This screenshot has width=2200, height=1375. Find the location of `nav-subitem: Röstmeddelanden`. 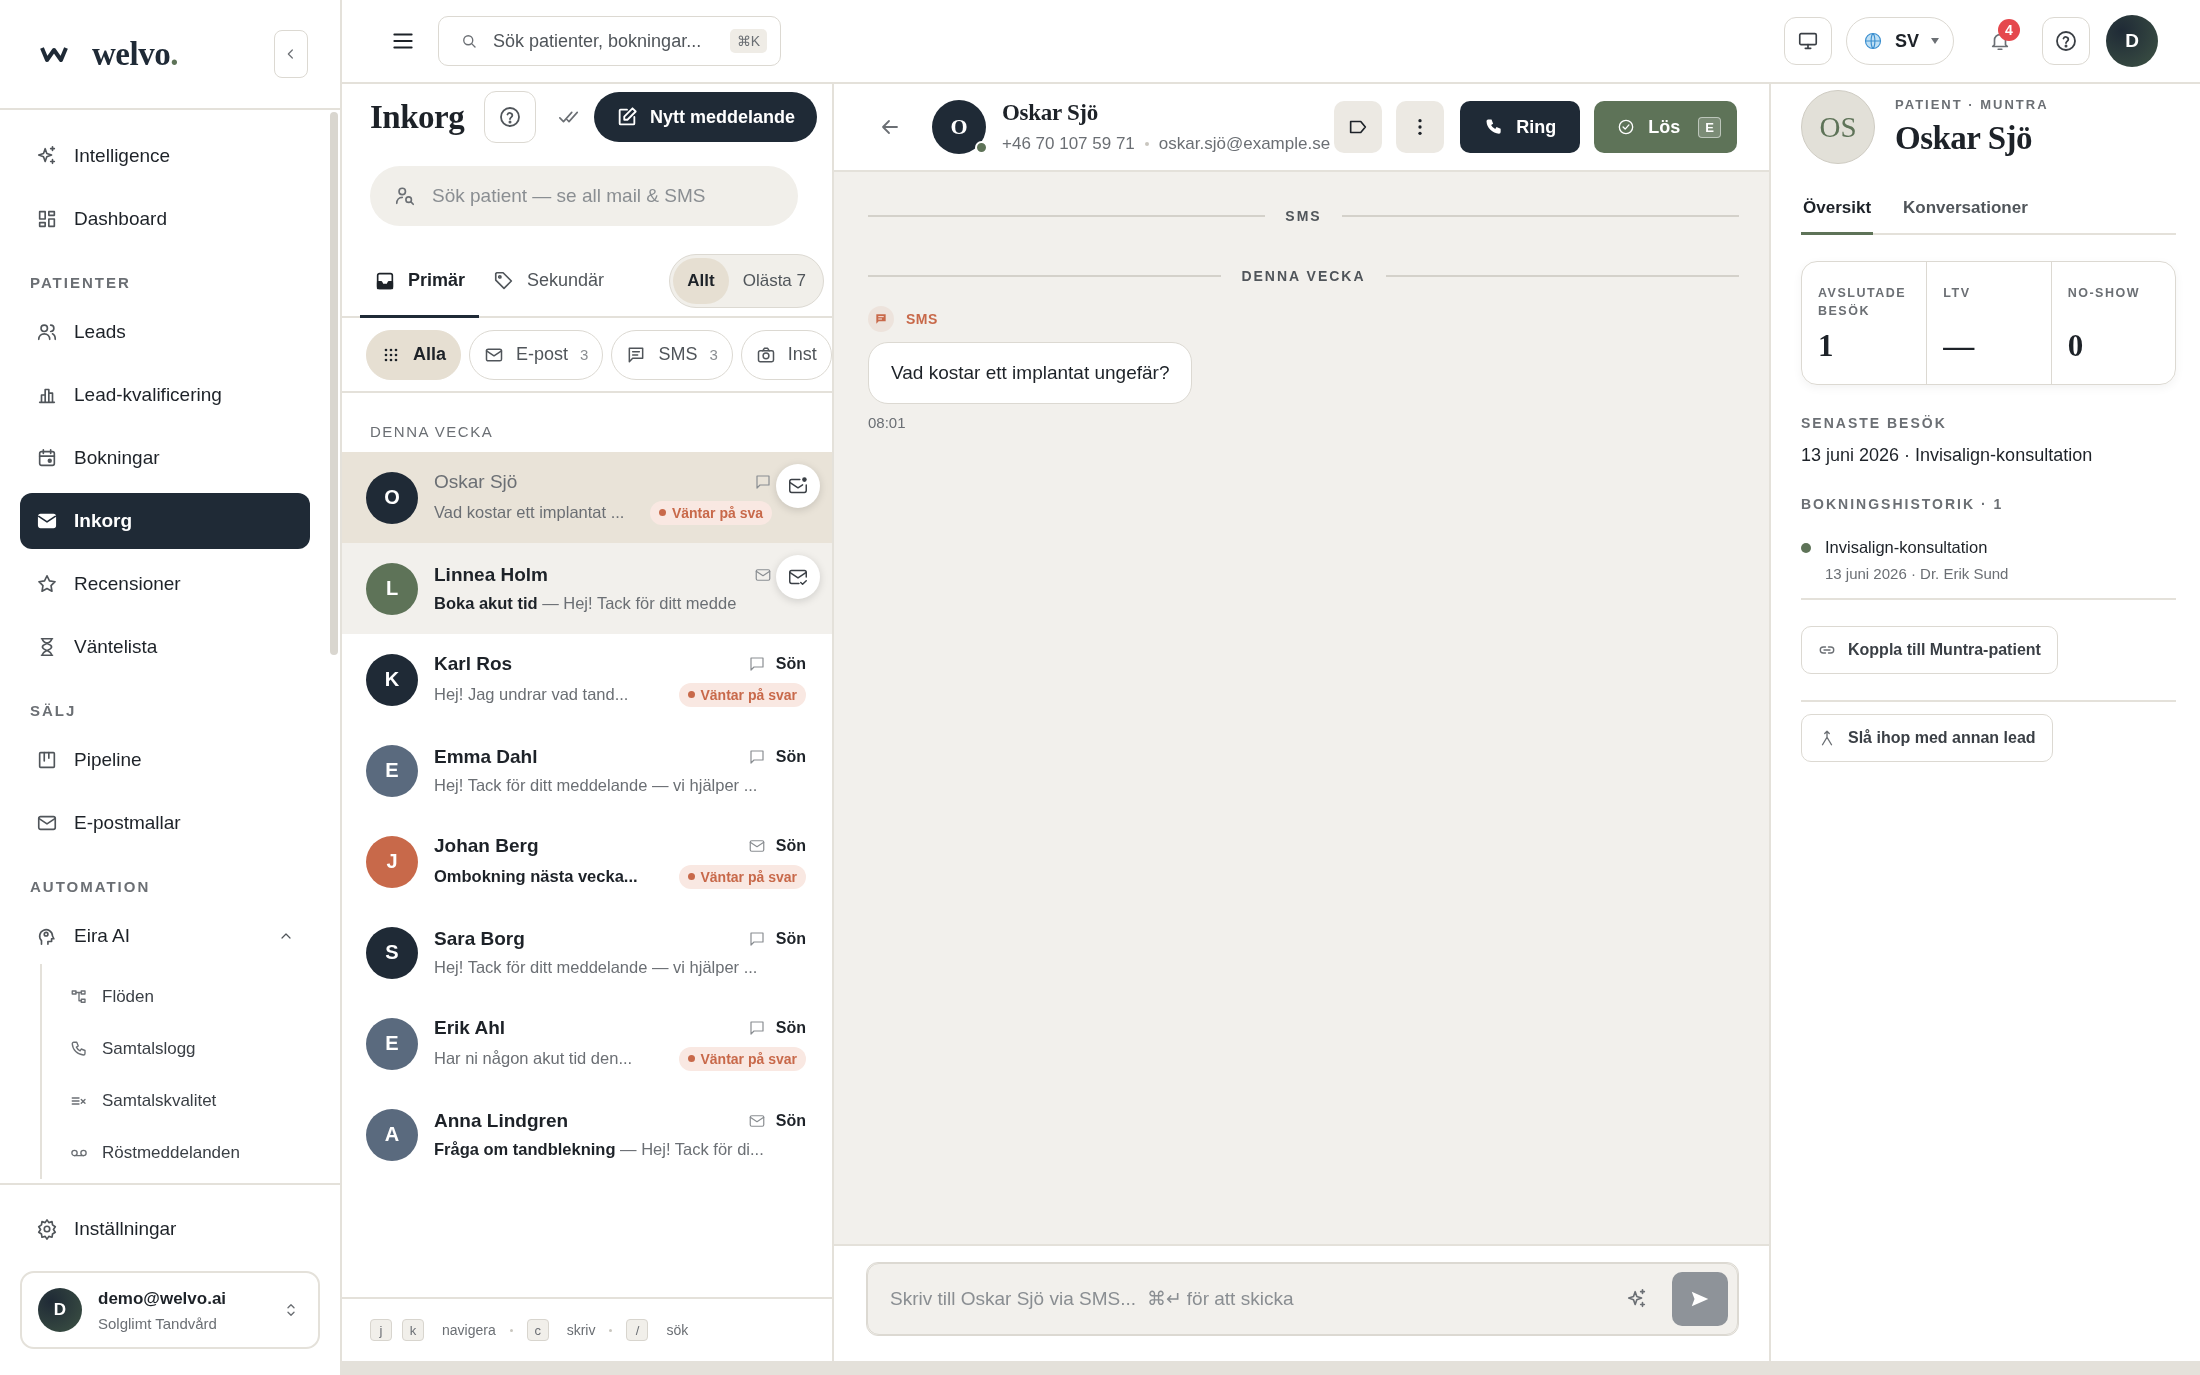

nav-subitem: Röstmeddelanden is located at coordinates (176, 1153).